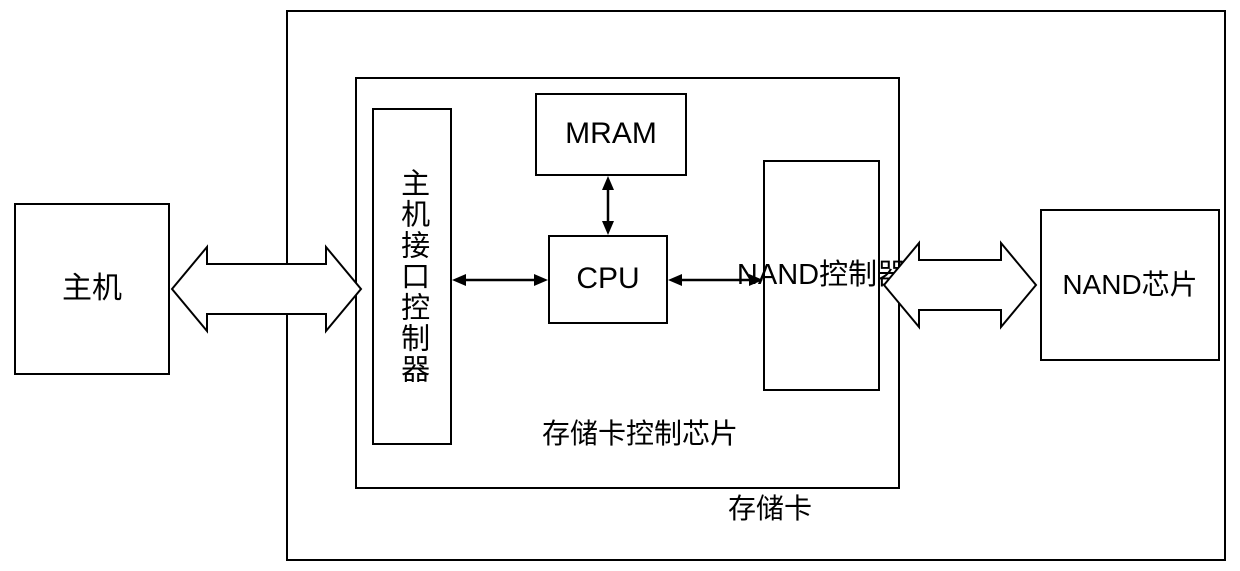  I want to click on host-label: 主机, so click(92, 288).